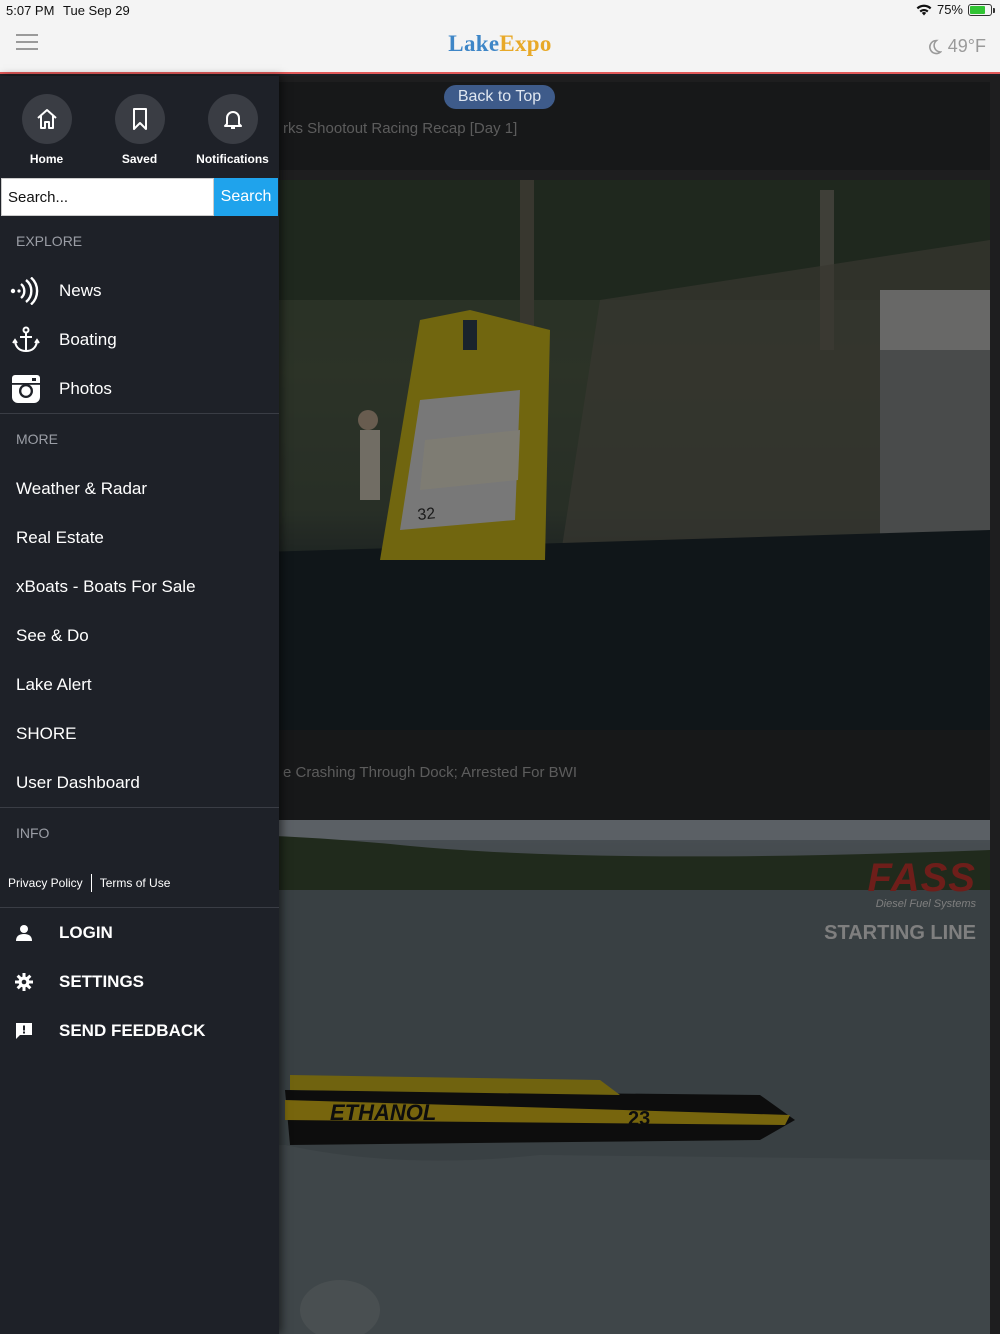  What do you see at coordinates (139, 586) in the screenshot?
I see `nav-xboats: xBoats - Boats For Sale` at bounding box center [139, 586].